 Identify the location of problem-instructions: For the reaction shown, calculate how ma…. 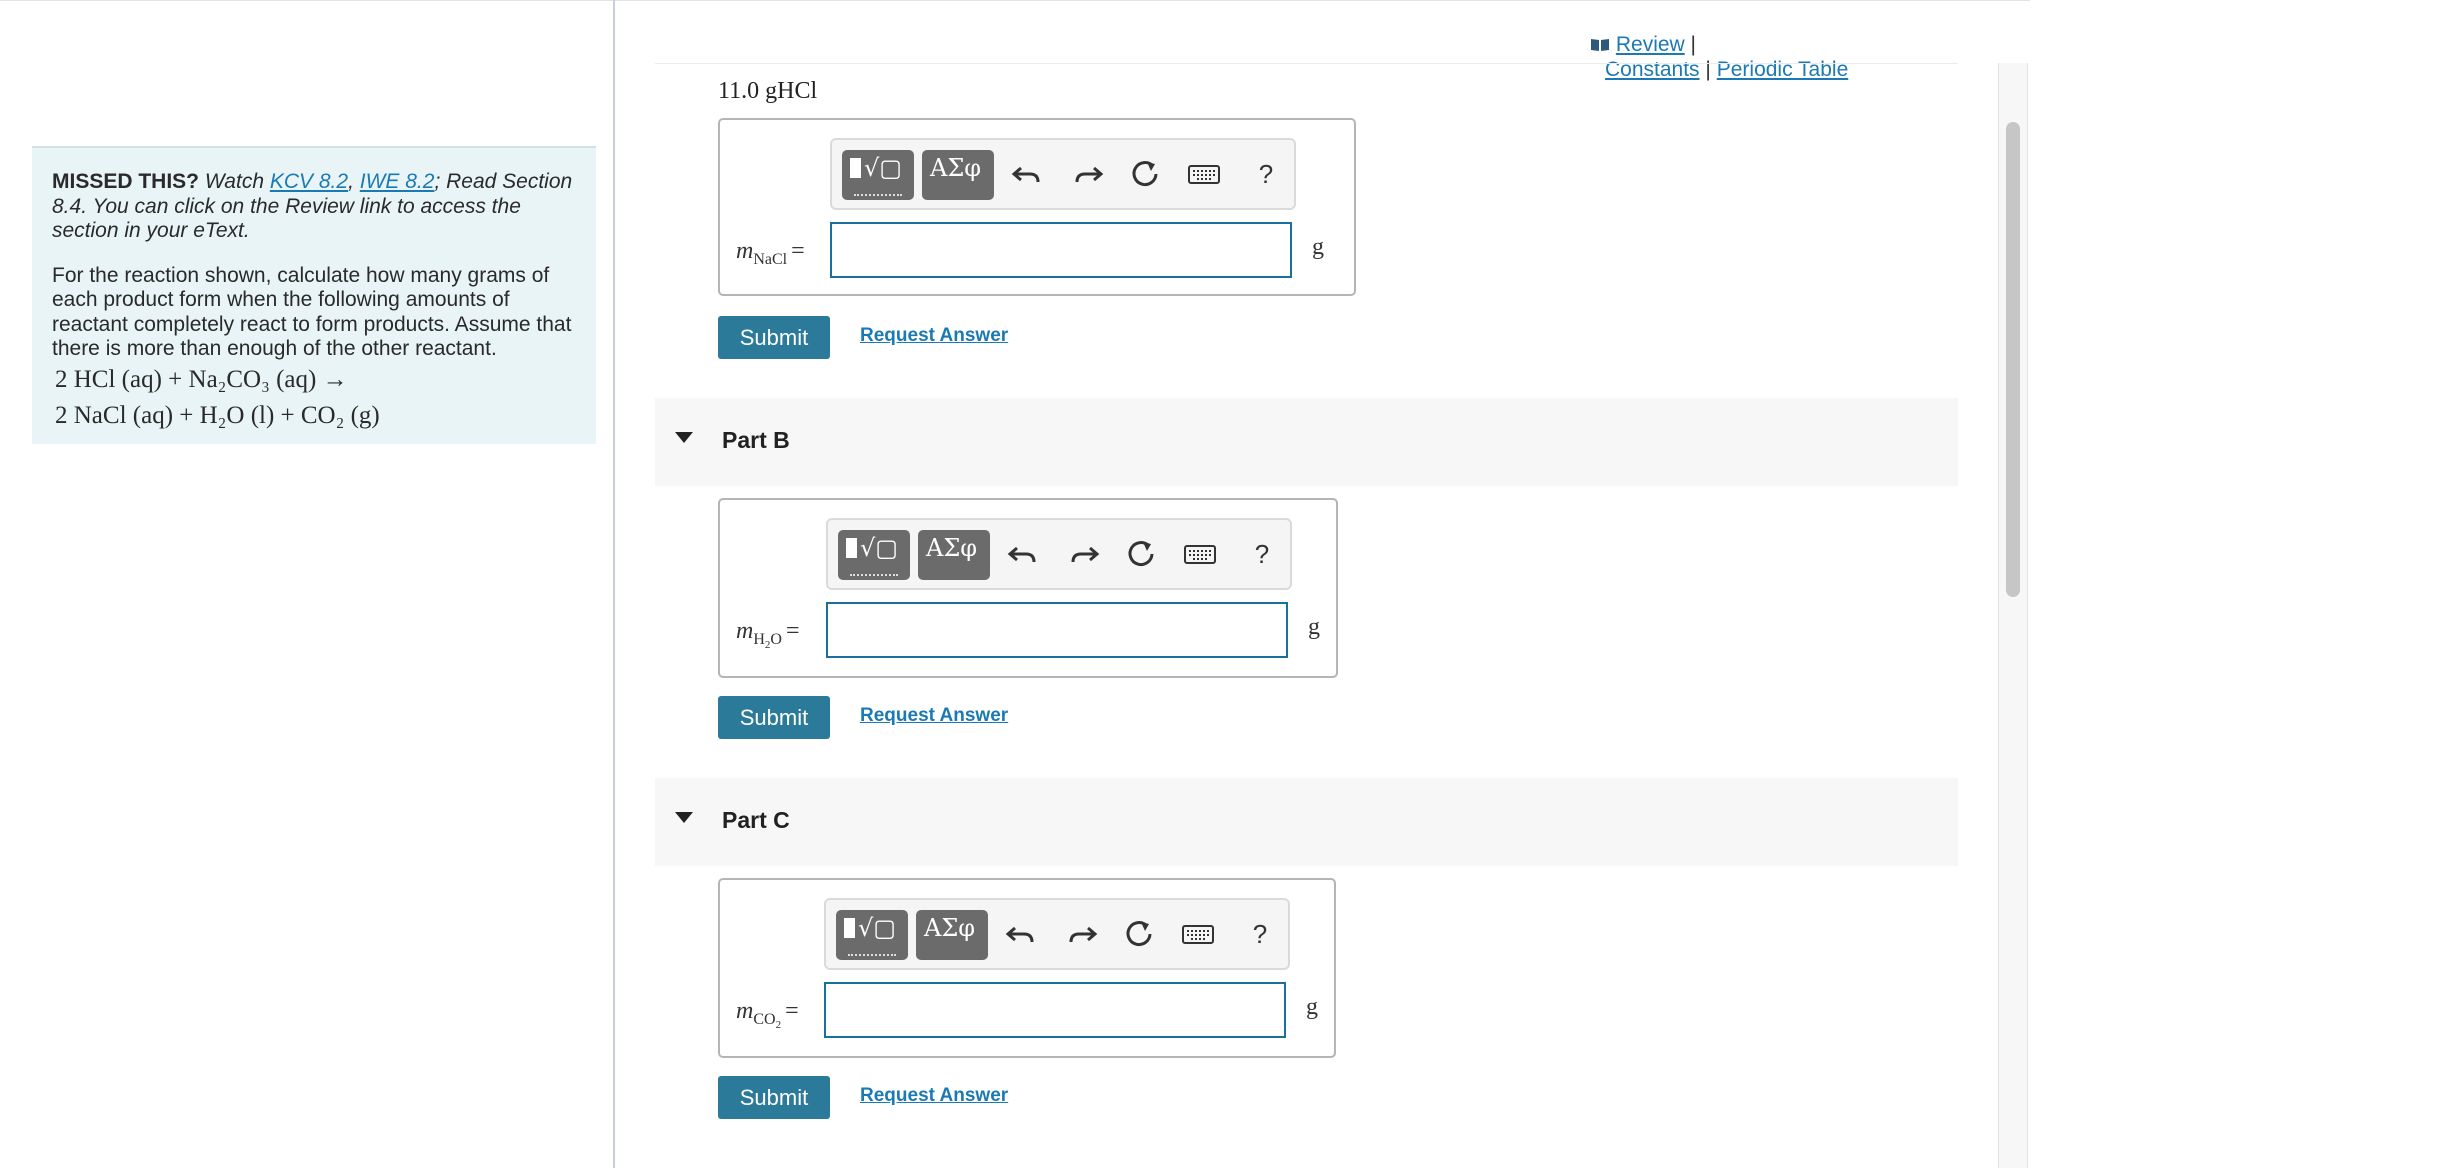
(312, 312).